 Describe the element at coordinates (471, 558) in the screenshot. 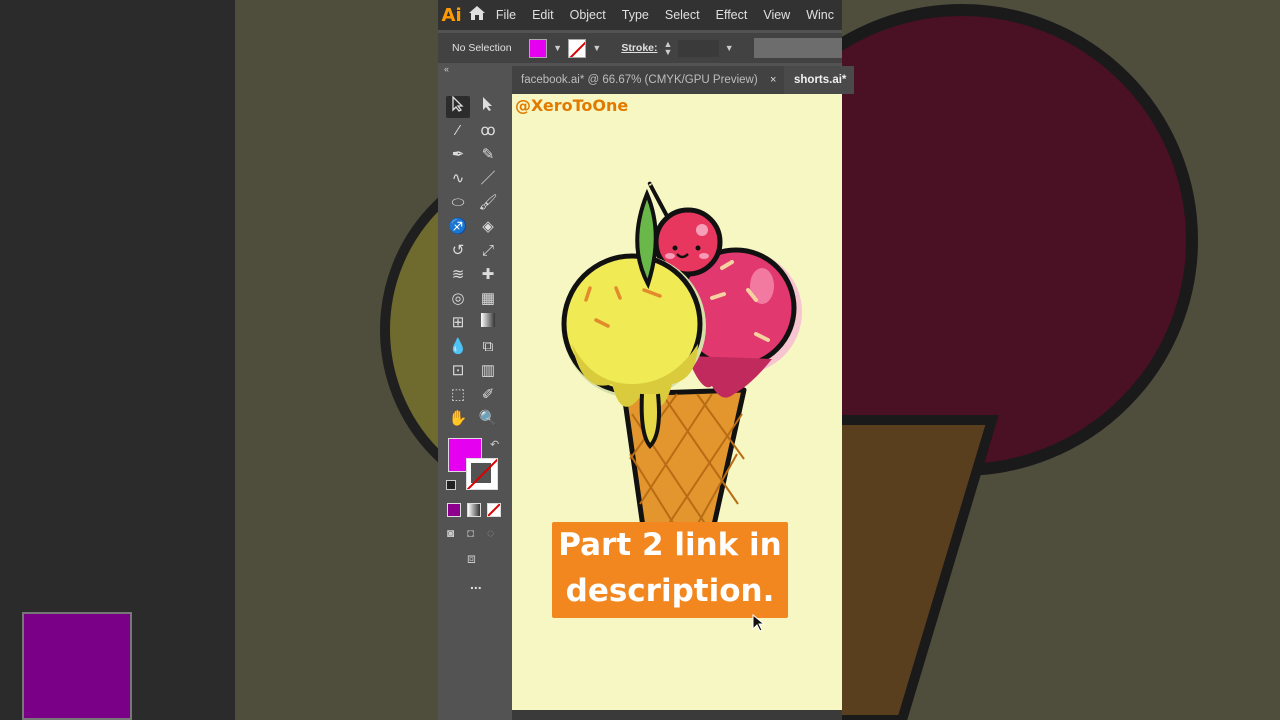

I see `screen-mode-icon: ⧈` at that location.